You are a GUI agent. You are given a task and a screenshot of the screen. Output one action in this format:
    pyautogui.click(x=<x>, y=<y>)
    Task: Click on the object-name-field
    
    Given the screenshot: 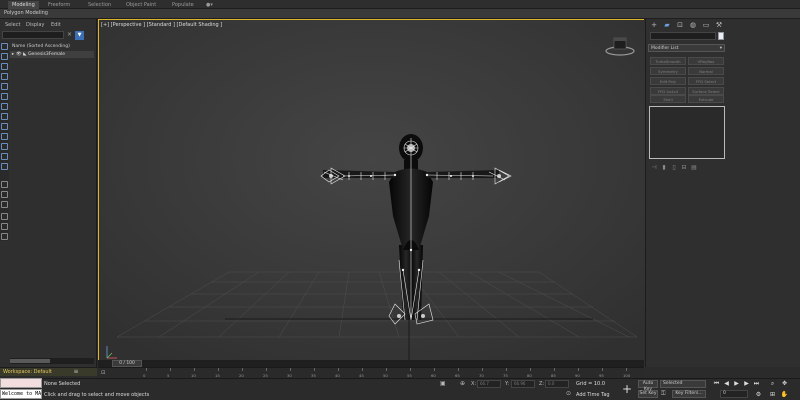 What is the action you would take?
    pyautogui.click(x=683, y=36)
    